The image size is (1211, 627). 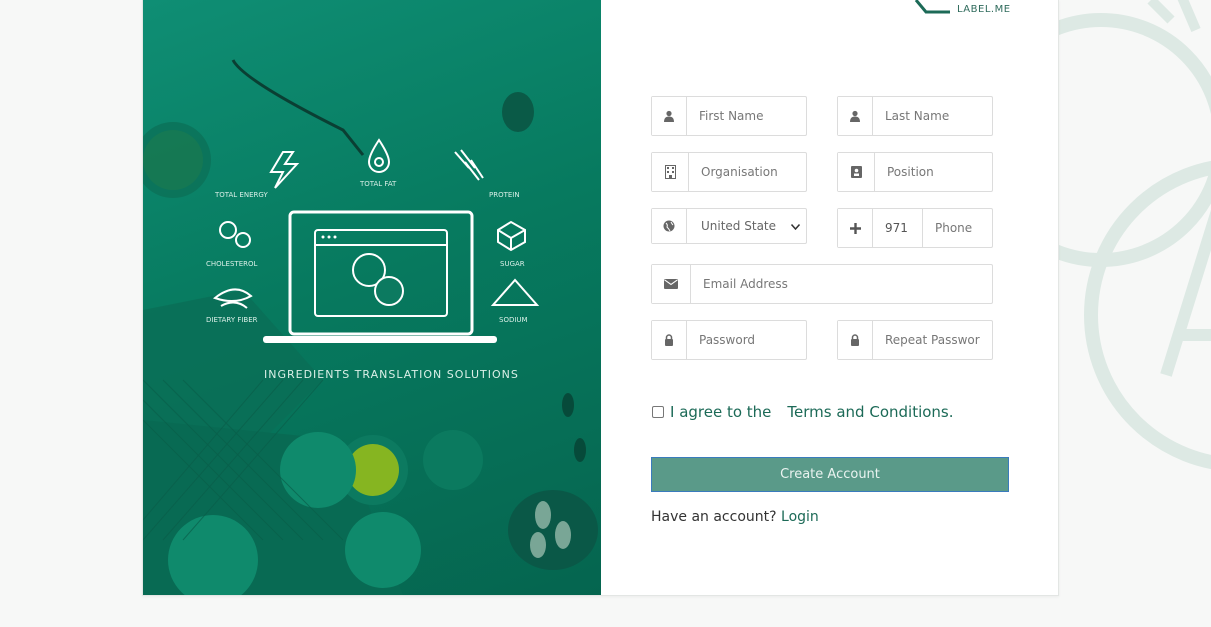 What do you see at coordinates (391, 374) in the screenshot?
I see `hero-tagline: INGREDIENTS TRANSLATION SOLUTIONS` at bounding box center [391, 374].